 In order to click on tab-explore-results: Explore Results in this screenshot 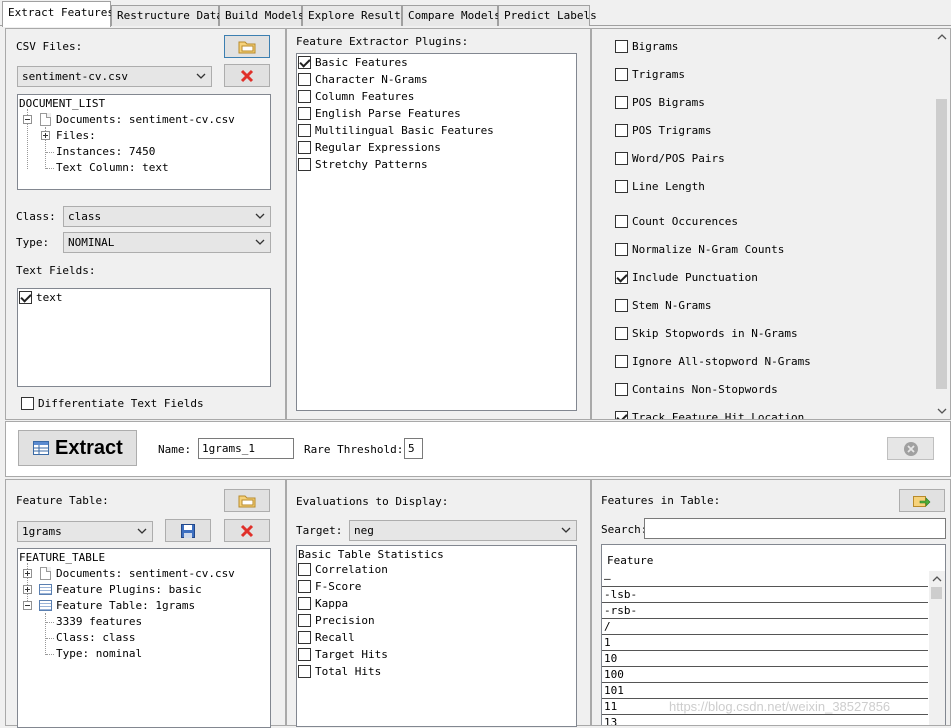, I will do `click(354, 15)`.